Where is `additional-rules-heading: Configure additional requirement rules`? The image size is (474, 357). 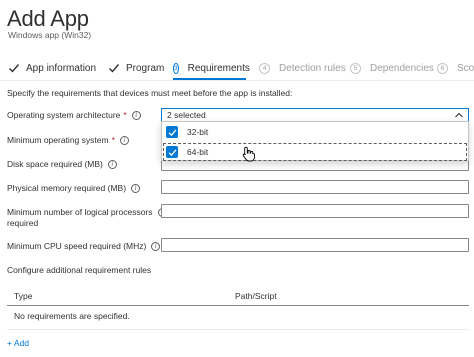 additional-rules-heading: Configure additional requirement rules is located at coordinates (79, 270).